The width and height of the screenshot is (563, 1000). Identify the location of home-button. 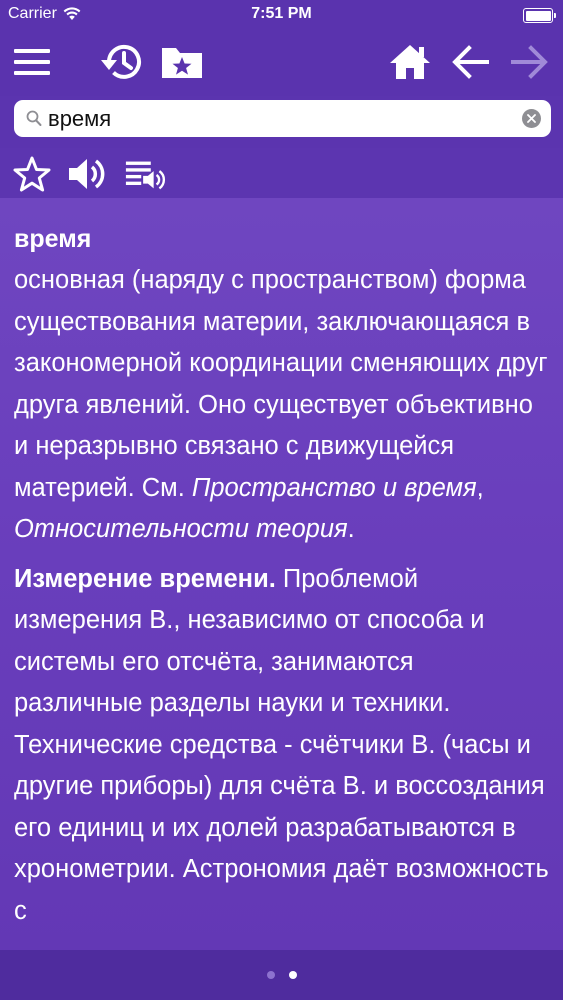
(410, 62).